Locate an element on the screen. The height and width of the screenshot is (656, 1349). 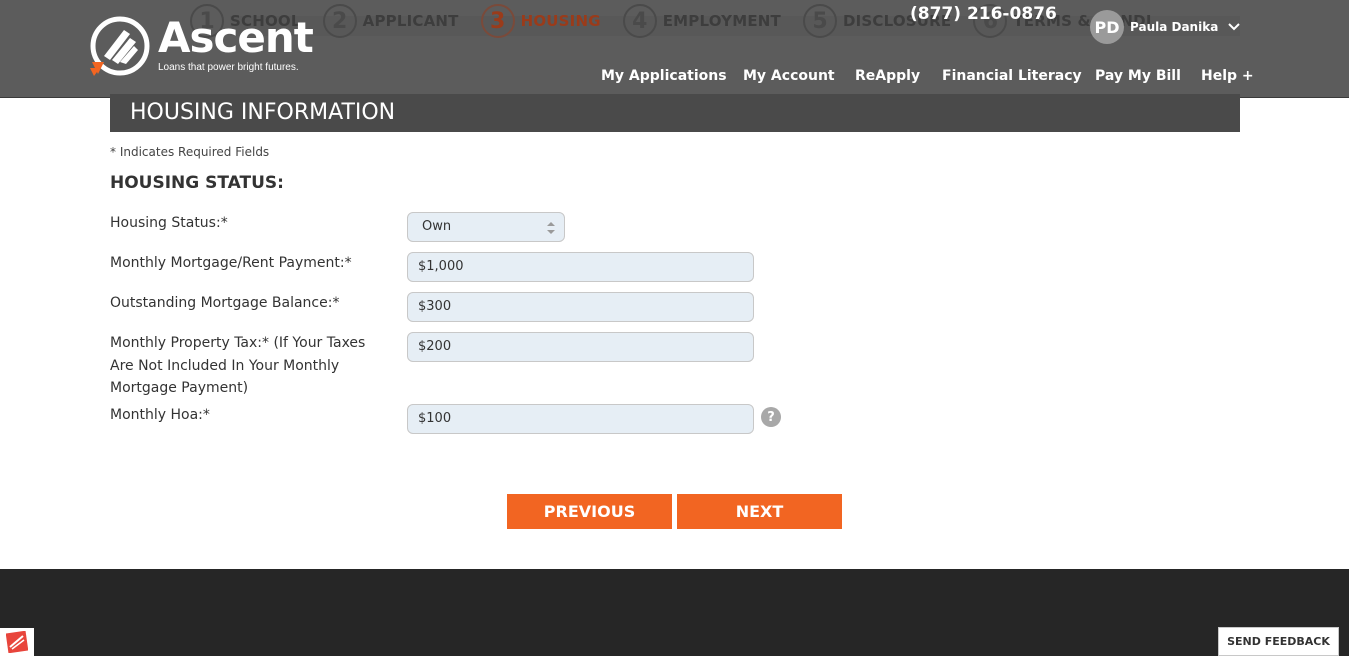
select-arrows-icon is located at coordinates (551, 228).